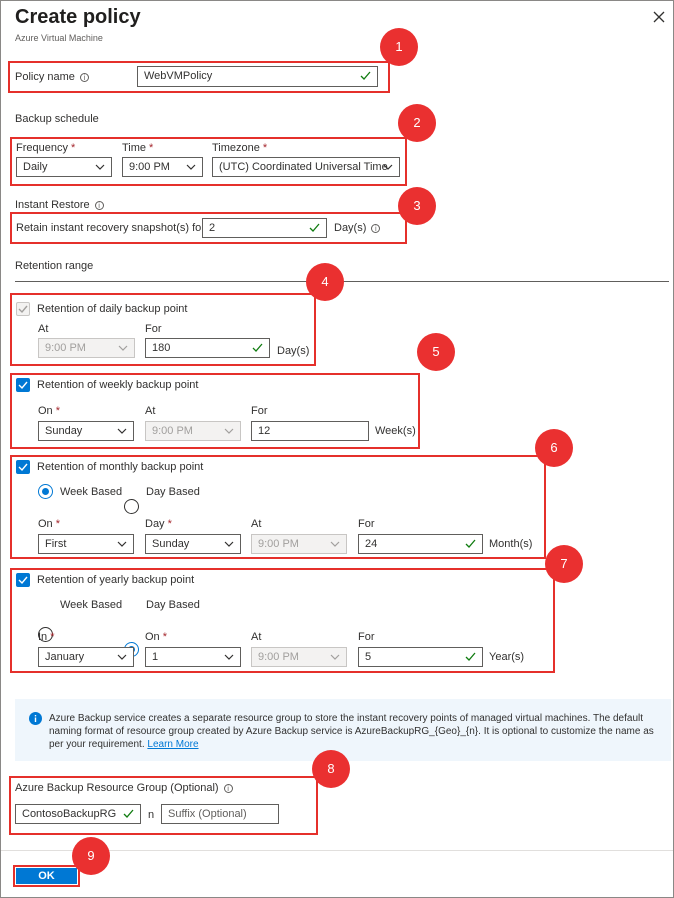 The height and width of the screenshot is (898, 674). Describe the element at coordinates (299, 657) in the screenshot. I see `yearly-at-select: 9:00 PM` at that location.